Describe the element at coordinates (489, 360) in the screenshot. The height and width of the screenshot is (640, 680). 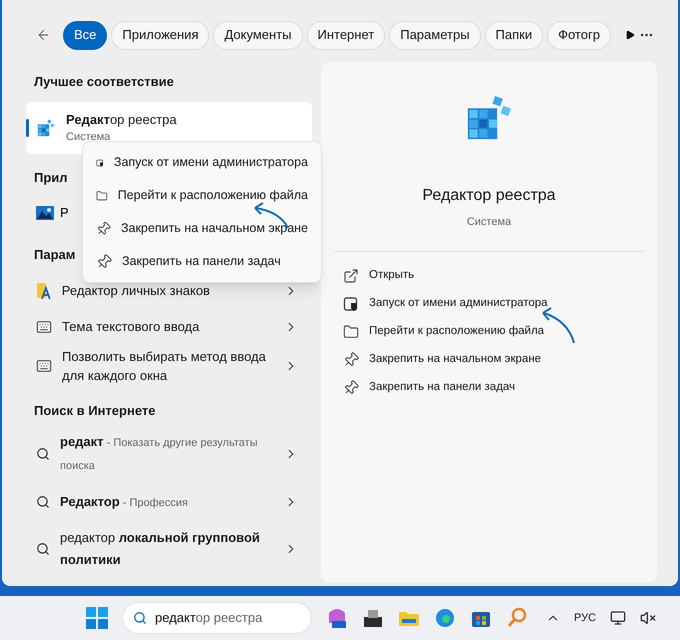
I see `action-item: Закрепить на начальном экране` at that location.